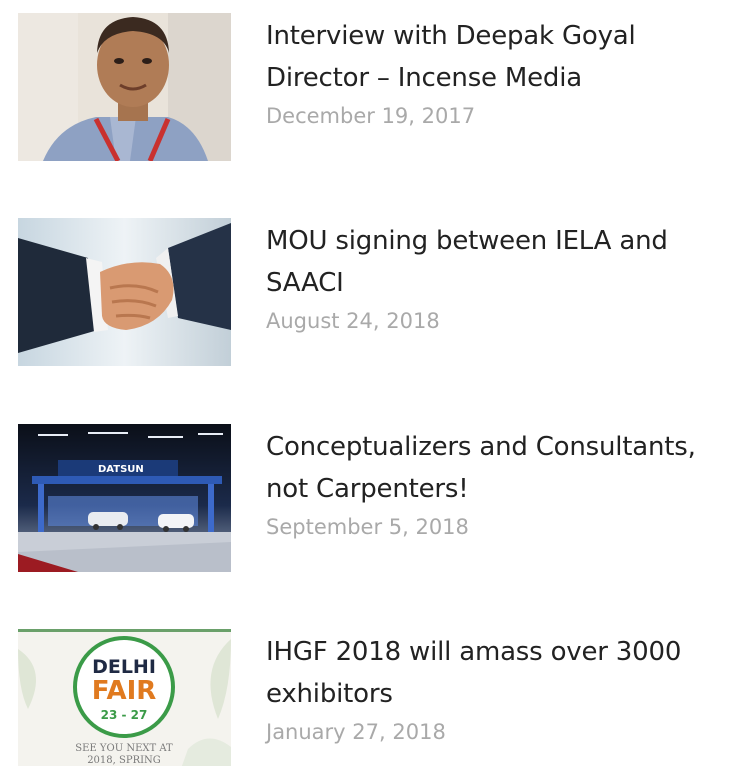 The height and width of the screenshot is (766, 731). What do you see at coordinates (493, 262) in the screenshot?
I see `post-title-link: MOU signing between IELA and SAACI` at bounding box center [493, 262].